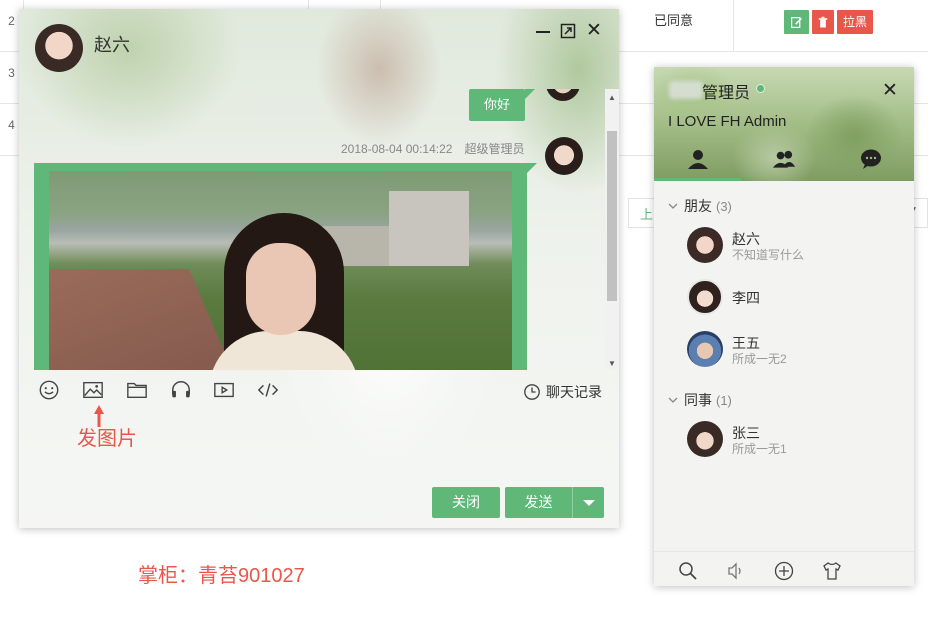  Describe the element at coordinates (784, 297) in the screenshot. I see `list-item: 李四` at that location.